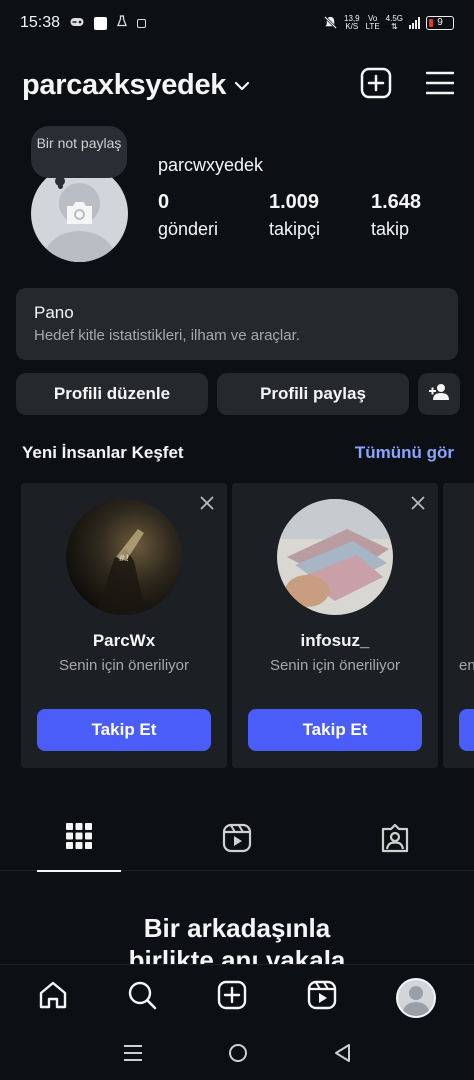 The height and width of the screenshot is (1080, 474). I want to click on system-nav, so click(237, 1055).